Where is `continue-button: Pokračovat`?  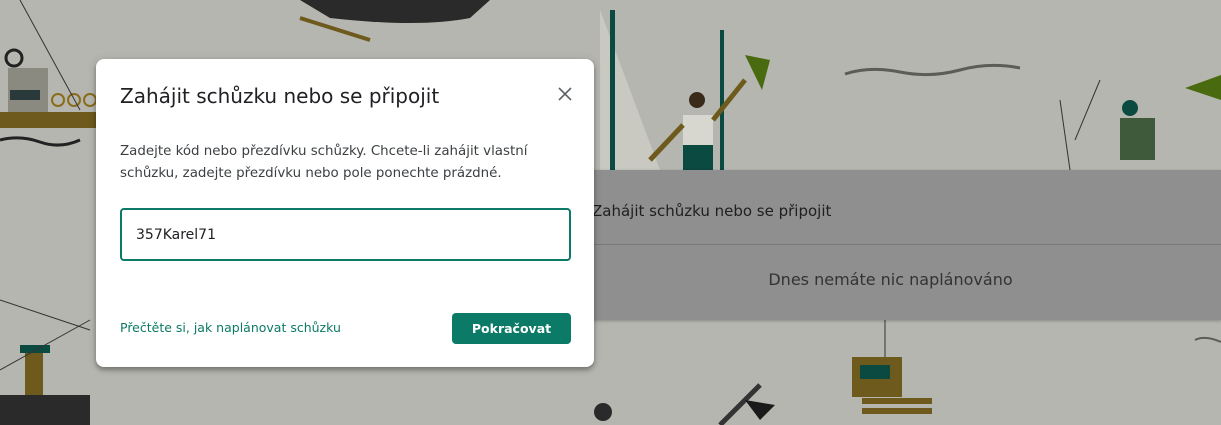
continue-button: Pokračovat is located at coordinates (511, 328).